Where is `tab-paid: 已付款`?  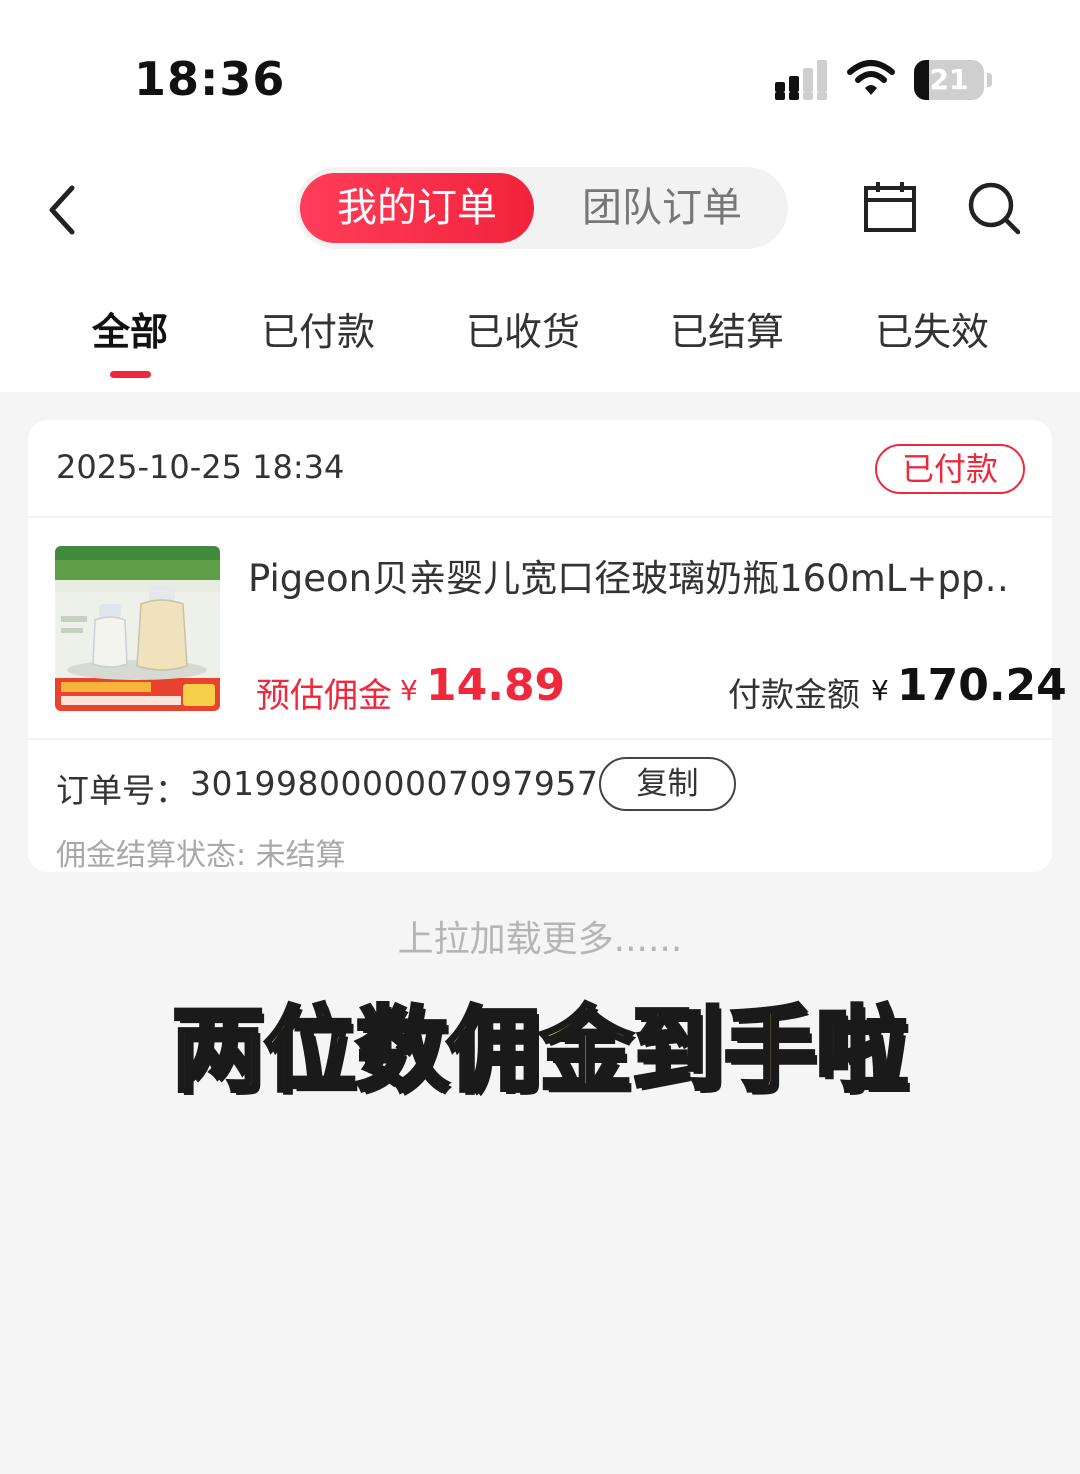 tab-paid: 已付款 is located at coordinates (318, 332).